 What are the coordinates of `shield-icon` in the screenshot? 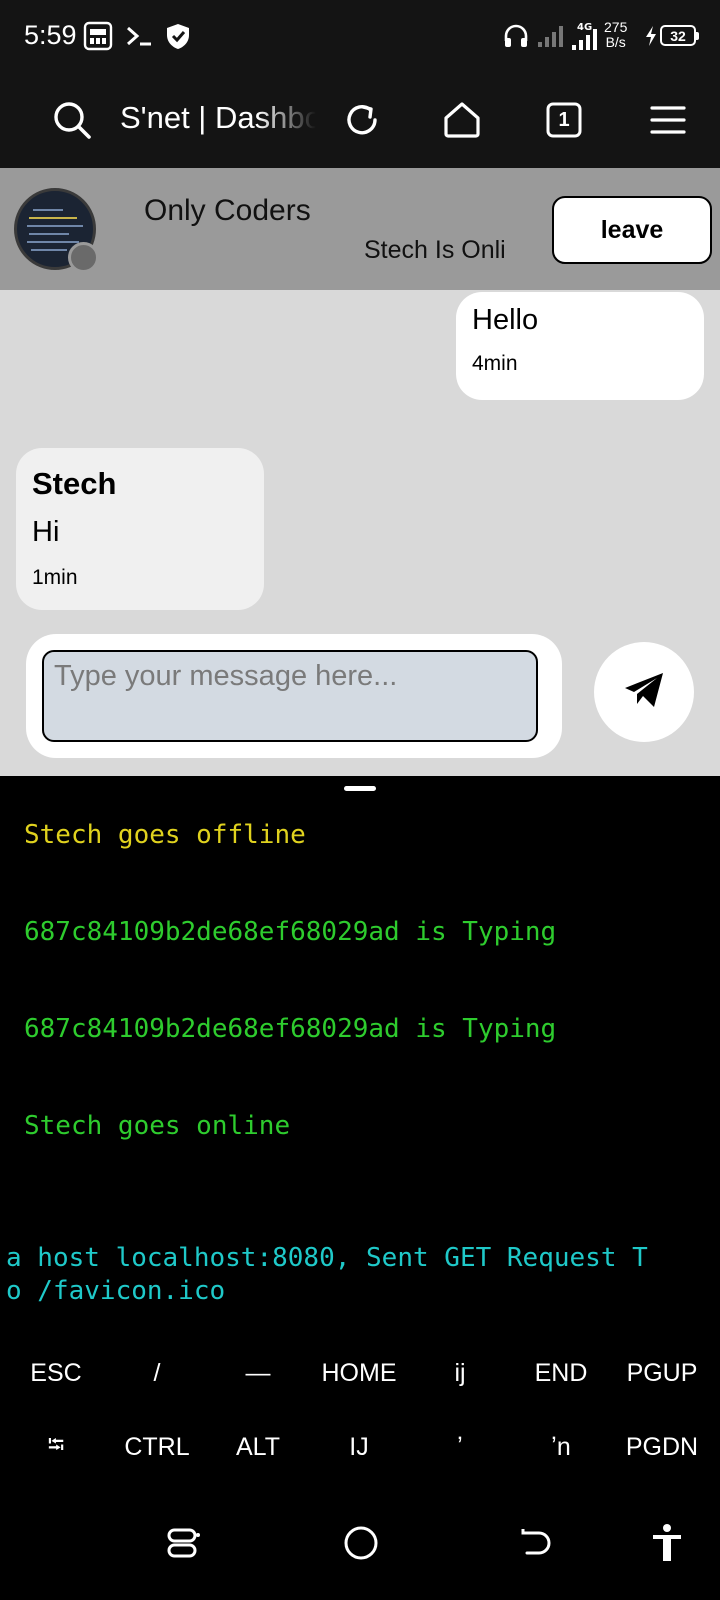 It's located at (178, 36).